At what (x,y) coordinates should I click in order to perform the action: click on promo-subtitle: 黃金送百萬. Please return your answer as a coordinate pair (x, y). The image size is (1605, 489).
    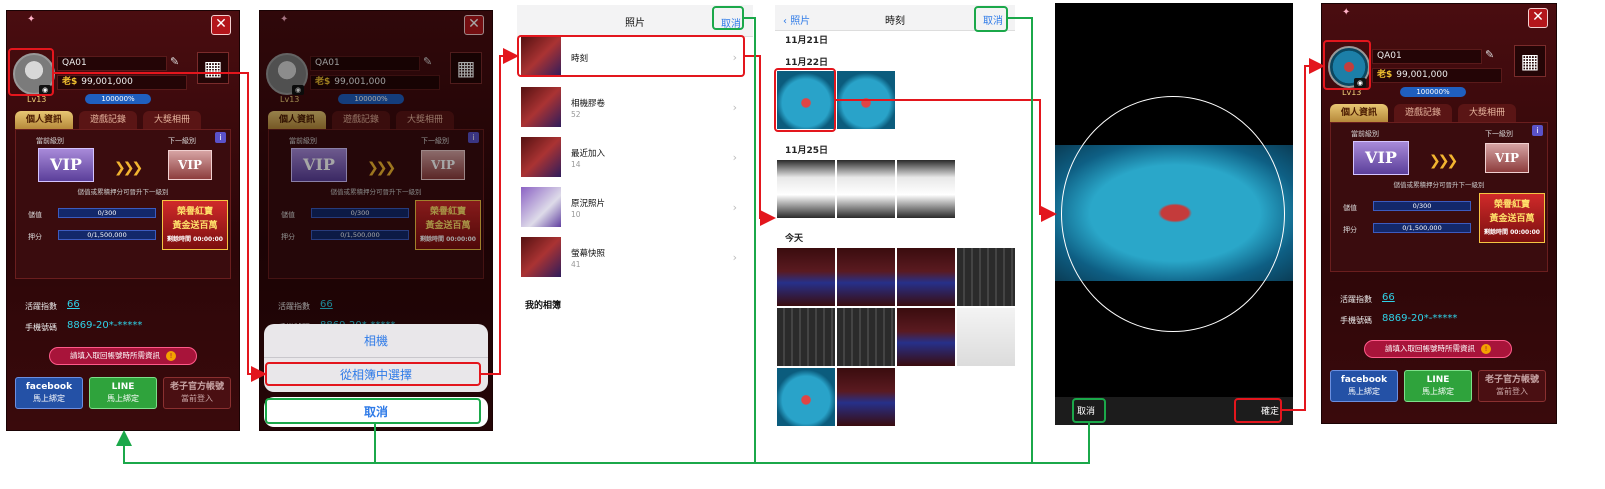
    Looking at the image, I should click on (1512, 219).